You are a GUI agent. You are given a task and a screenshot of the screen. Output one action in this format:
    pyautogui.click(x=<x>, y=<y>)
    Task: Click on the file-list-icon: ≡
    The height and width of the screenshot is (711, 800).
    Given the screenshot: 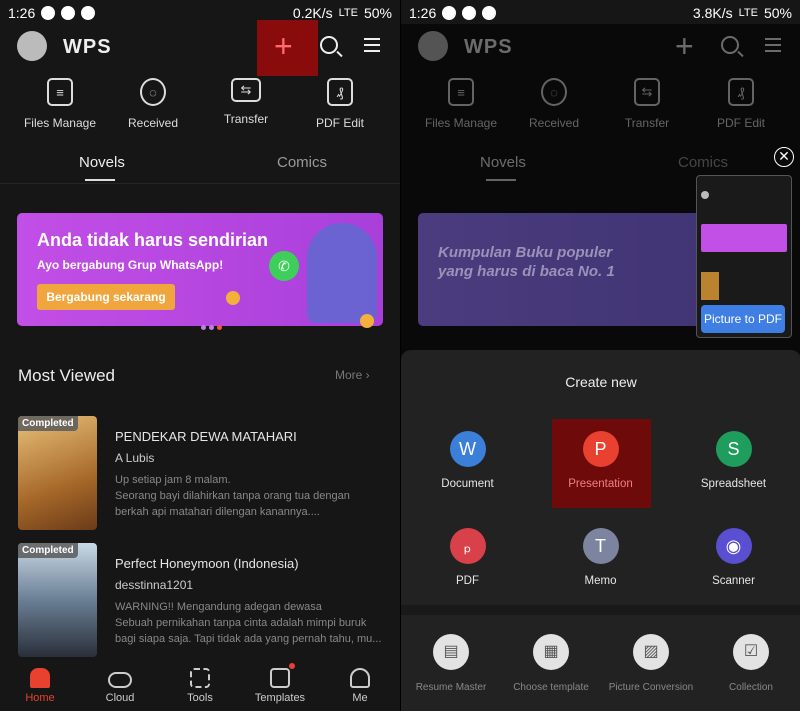 What is the action you would take?
    pyautogui.click(x=60, y=92)
    